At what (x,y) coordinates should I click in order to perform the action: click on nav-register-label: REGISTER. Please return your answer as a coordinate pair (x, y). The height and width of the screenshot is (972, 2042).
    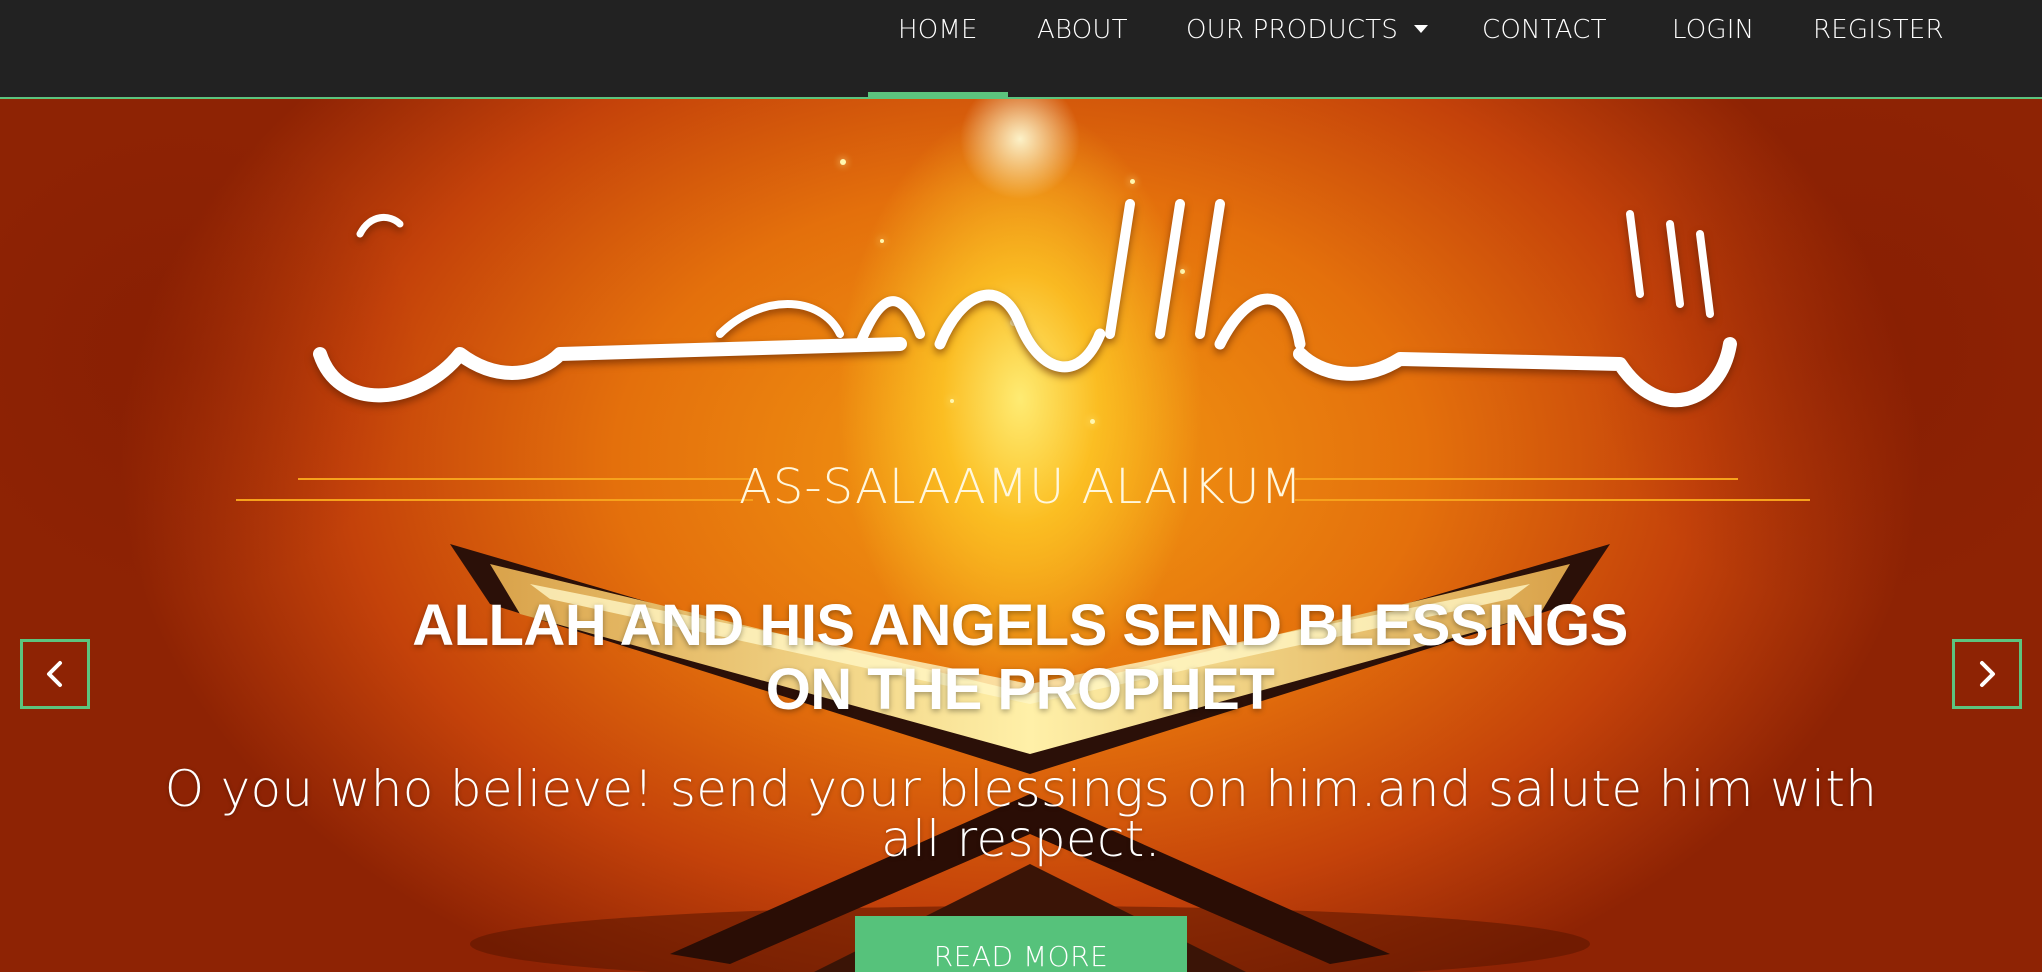
    Looking at the image, I should click on (1878, 30).